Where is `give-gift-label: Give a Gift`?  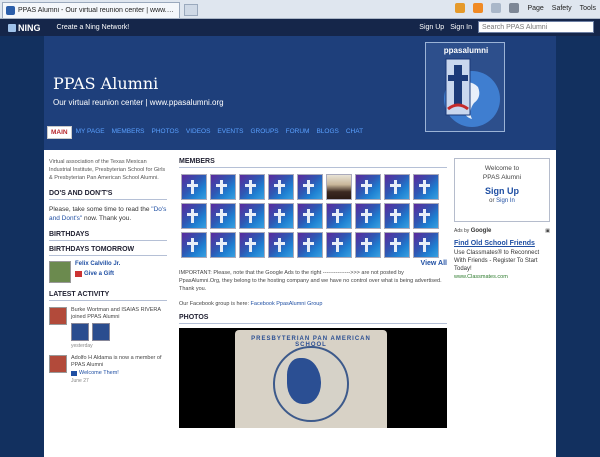
give-gift-label: Give a Gift is located at coordinates (99, 274).